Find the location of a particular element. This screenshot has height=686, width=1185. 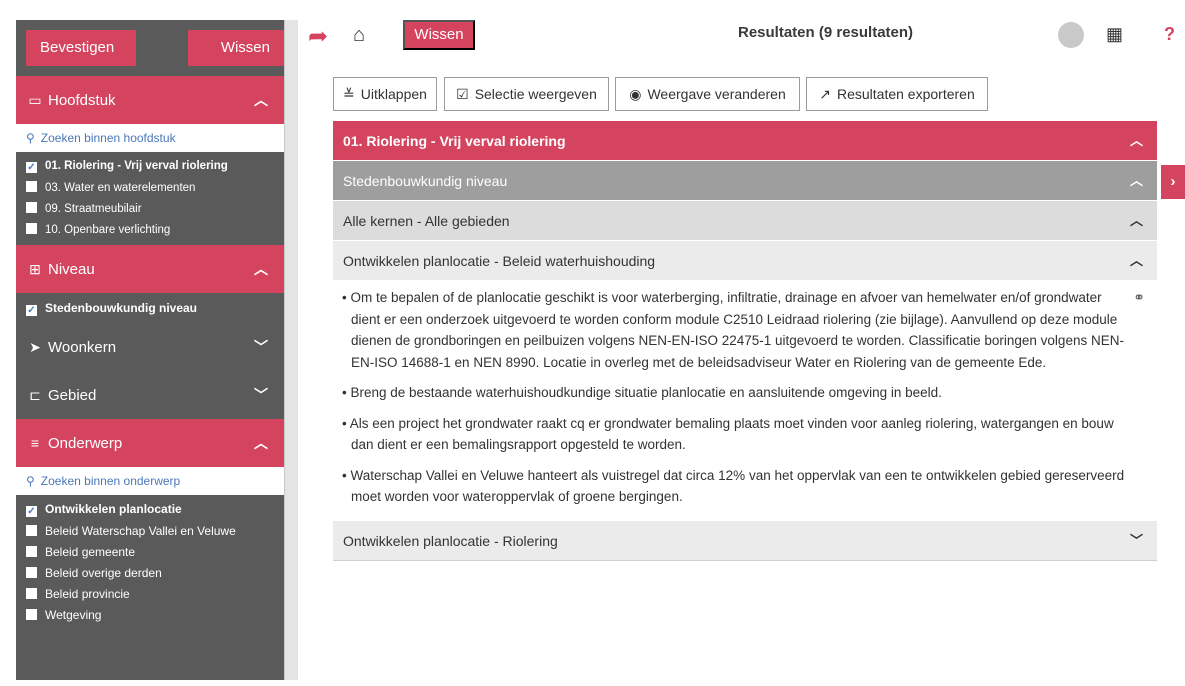

subject-item-label: Beleid gemeente is located at coordinates (90, 552).